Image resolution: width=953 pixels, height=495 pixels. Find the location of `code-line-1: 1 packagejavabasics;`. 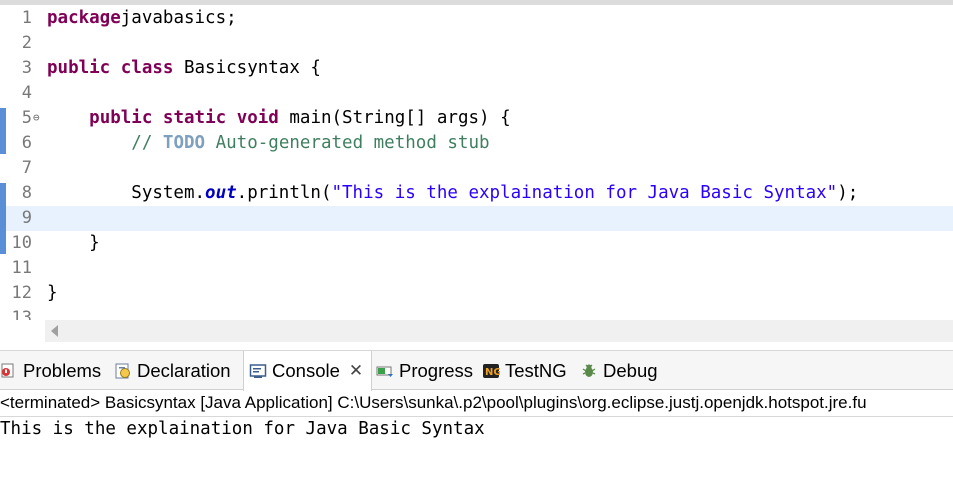

code-line-1: 1 packagejavabasics; is located at coordinates (476, 18).